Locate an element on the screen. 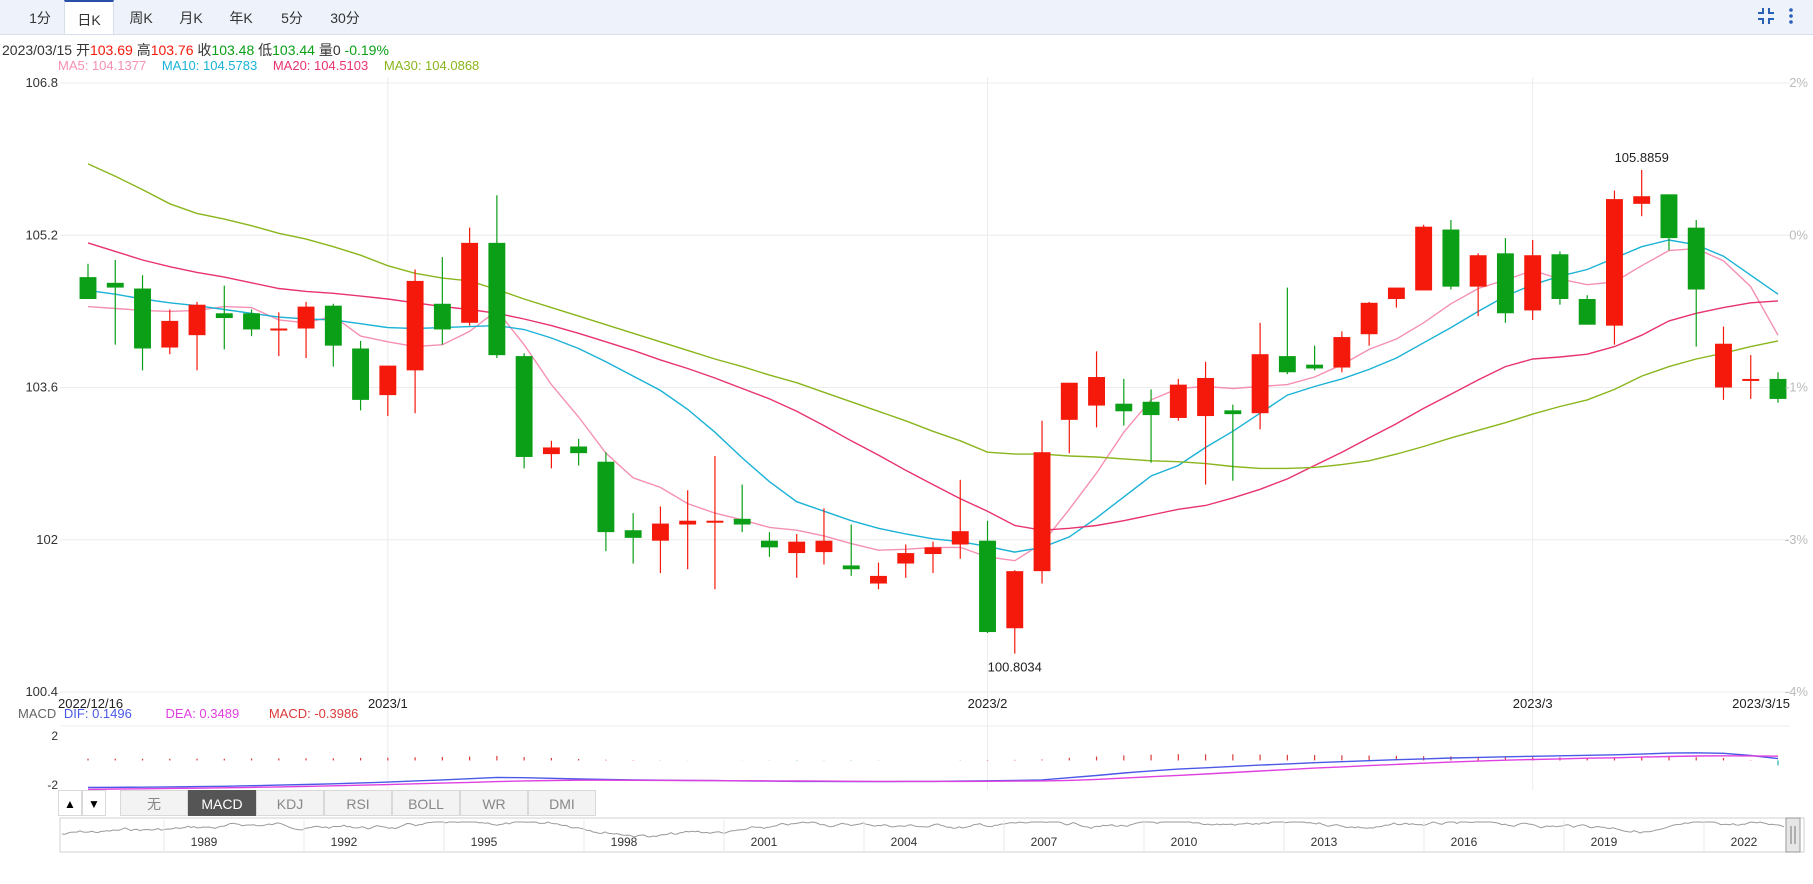 This screenshot has width=1813, height=884. macd-y-tick: 2 is located at coordinates (54, 736).